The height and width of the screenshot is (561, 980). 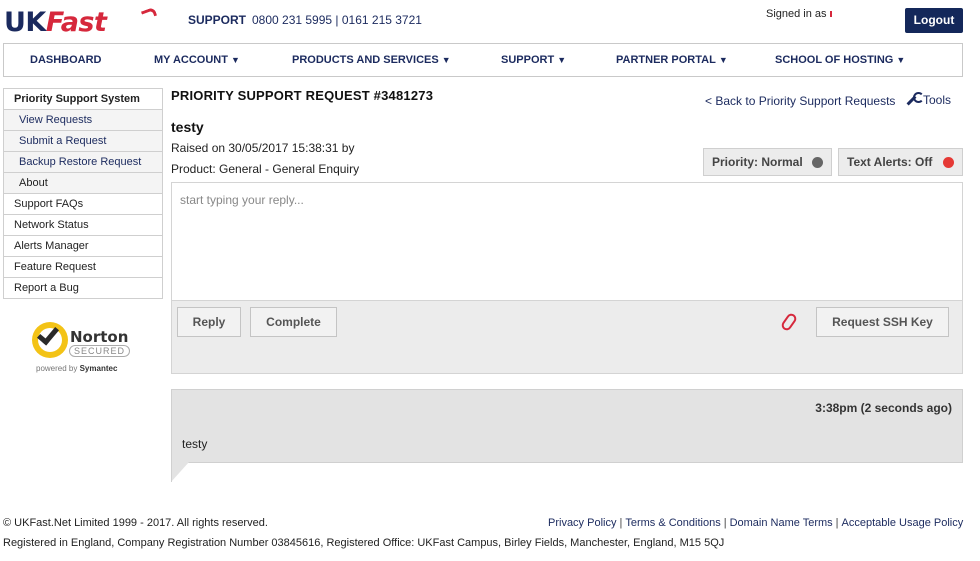 I want to click on nav-item-school-of-hosting: SCHOOL OF HOSTING ▼, so click(x=840, y=60).